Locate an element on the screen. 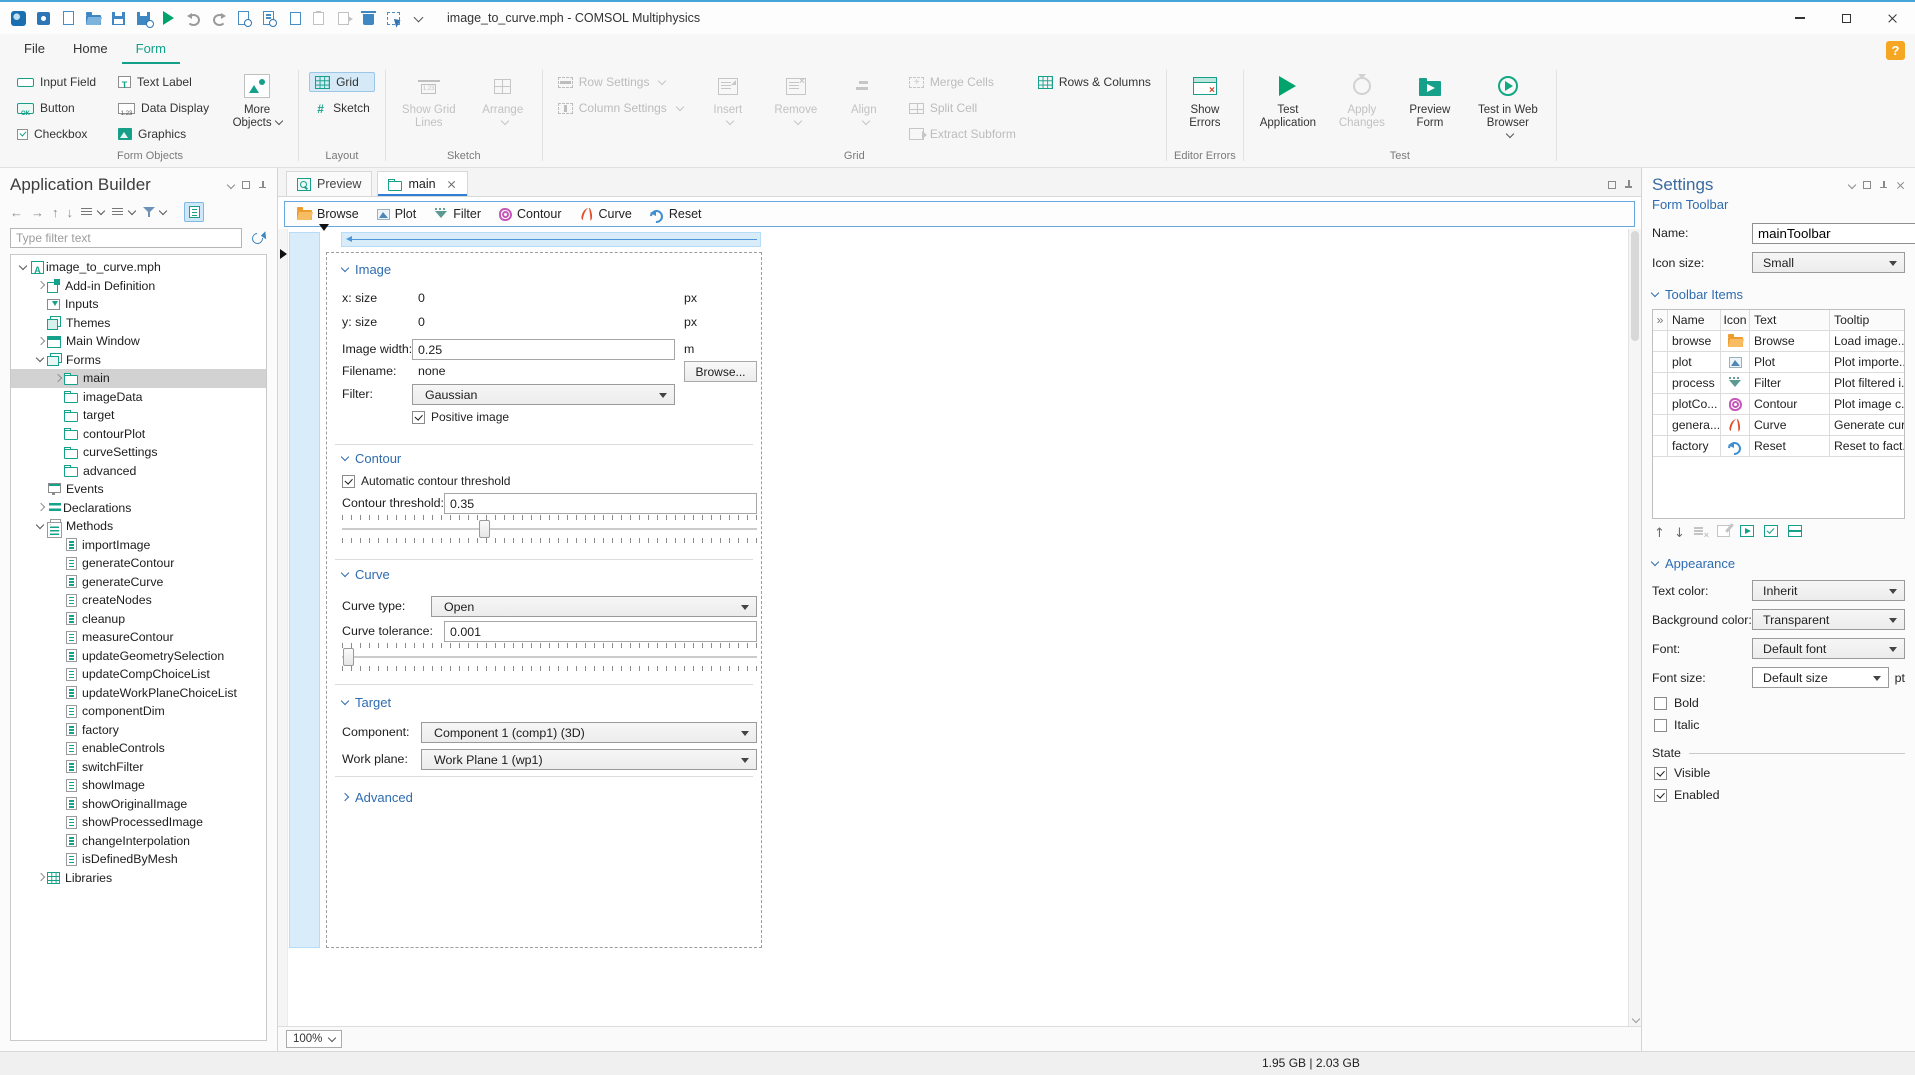 This screenshot has height=1075, width=1915. tree-item: Libraries is located at coordinates (138, 878).